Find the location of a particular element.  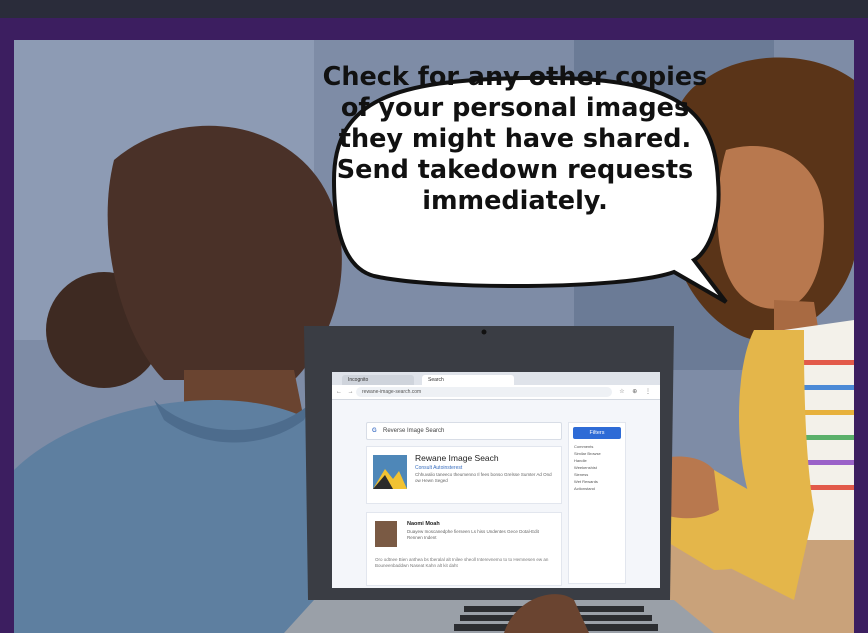

sidebar-item: Comments is located at coordinates (597, 446).